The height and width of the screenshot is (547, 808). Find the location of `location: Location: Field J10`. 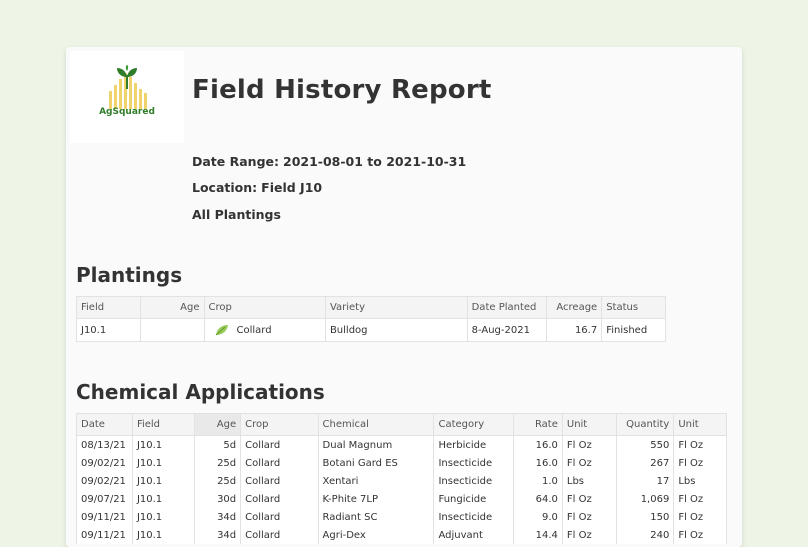

location: Location: Field J10 is located at coordinates (257, 187).